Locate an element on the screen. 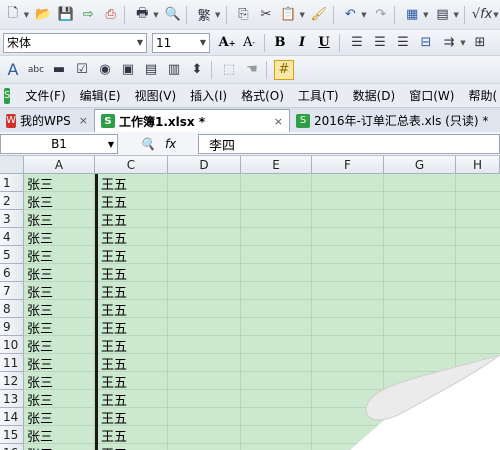 The height and width of the screenshot is (450, 500). font-size-select: 11 ▼ is located at coordinates (181, 42).